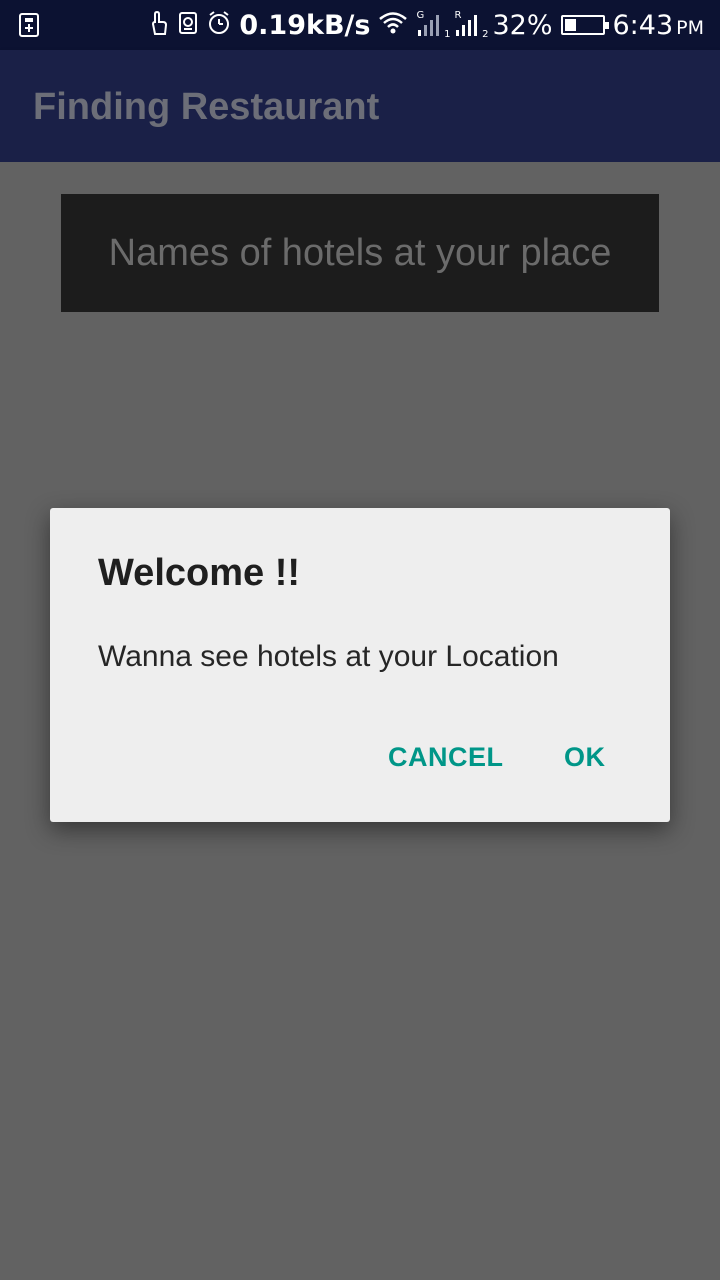 This screenshot has width=720, height=1280. I want to click on hotels-label: Names of hotels at your place, so click(360, 252).